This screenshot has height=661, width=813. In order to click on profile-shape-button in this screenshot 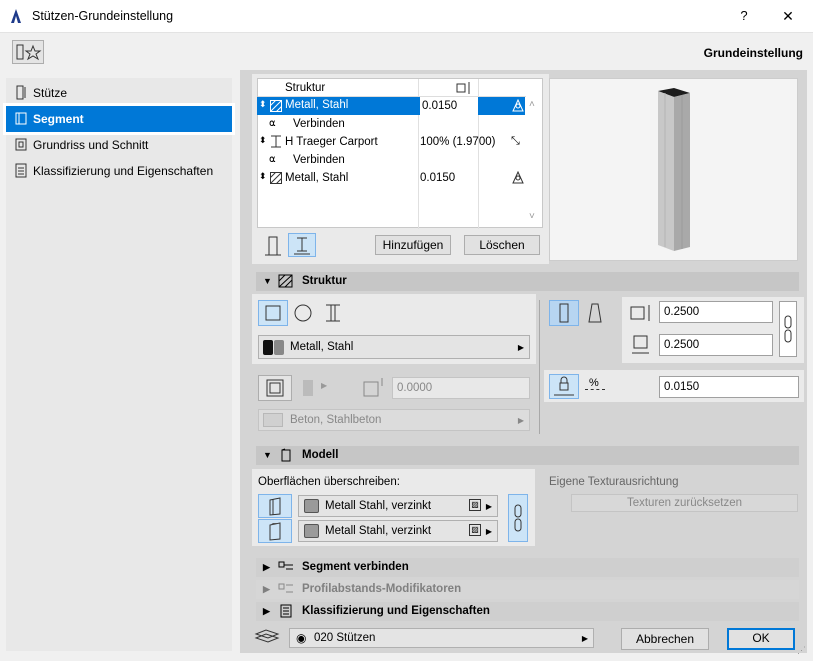, I will do `click(333, 313)`.